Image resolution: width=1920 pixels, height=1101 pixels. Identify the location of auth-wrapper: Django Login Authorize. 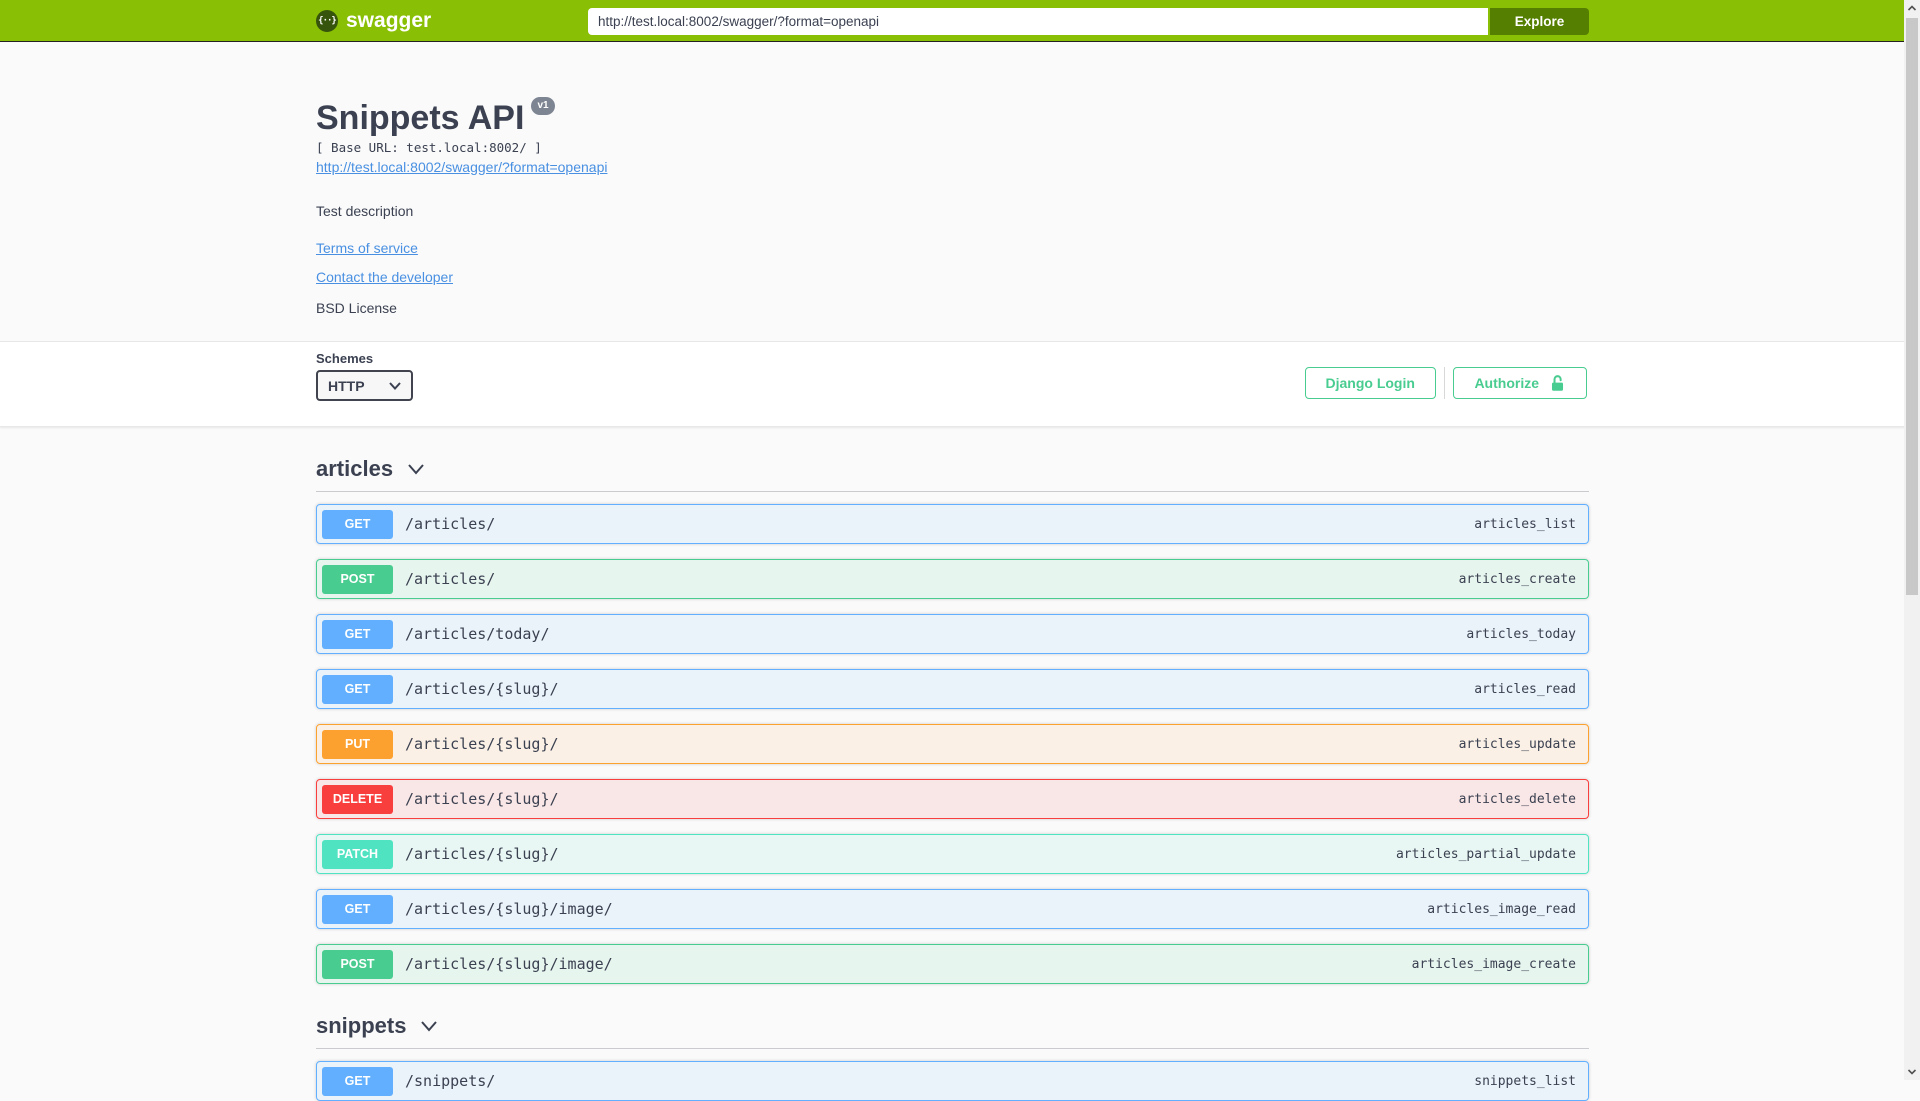
(1445, 383).